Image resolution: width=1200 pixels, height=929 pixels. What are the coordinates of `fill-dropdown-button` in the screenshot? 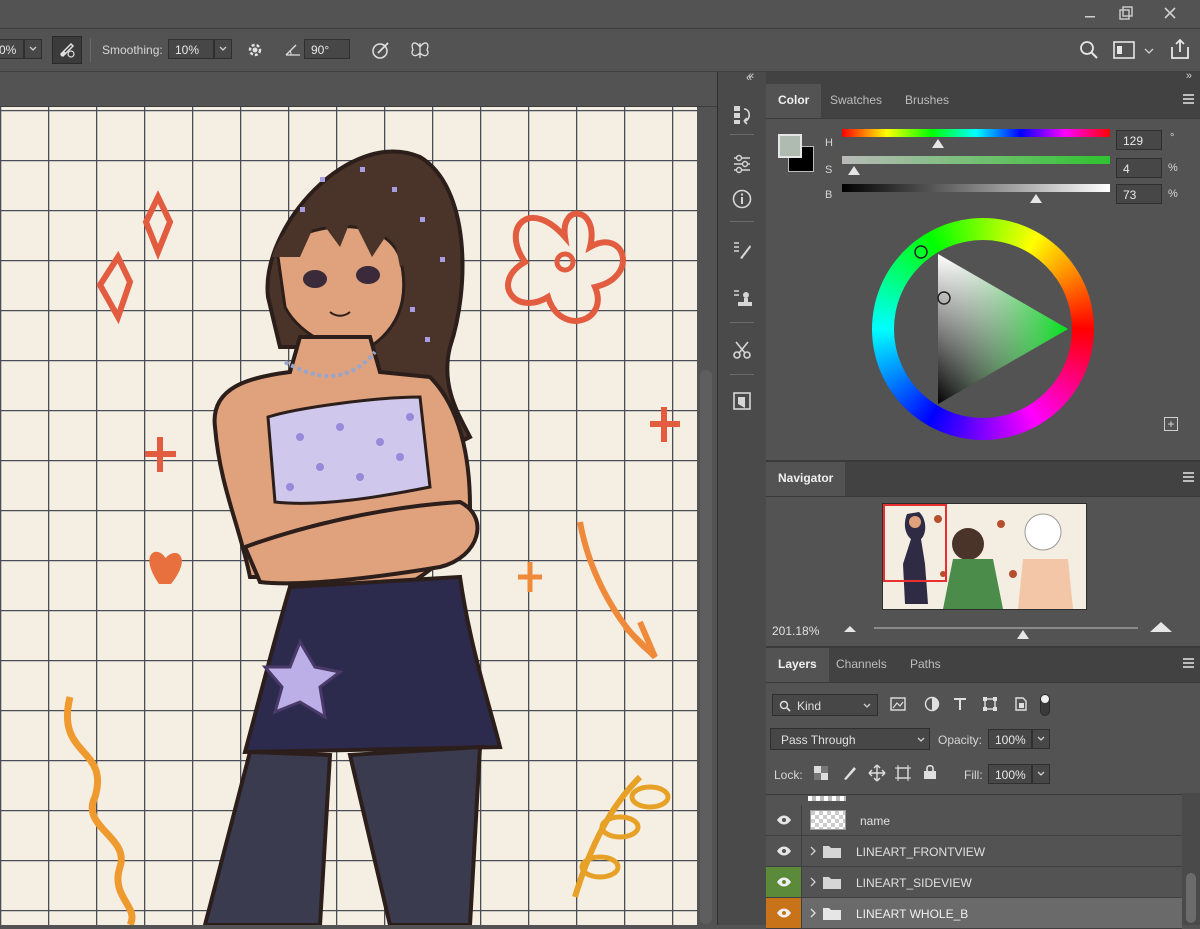 It's located at (1041, 774).